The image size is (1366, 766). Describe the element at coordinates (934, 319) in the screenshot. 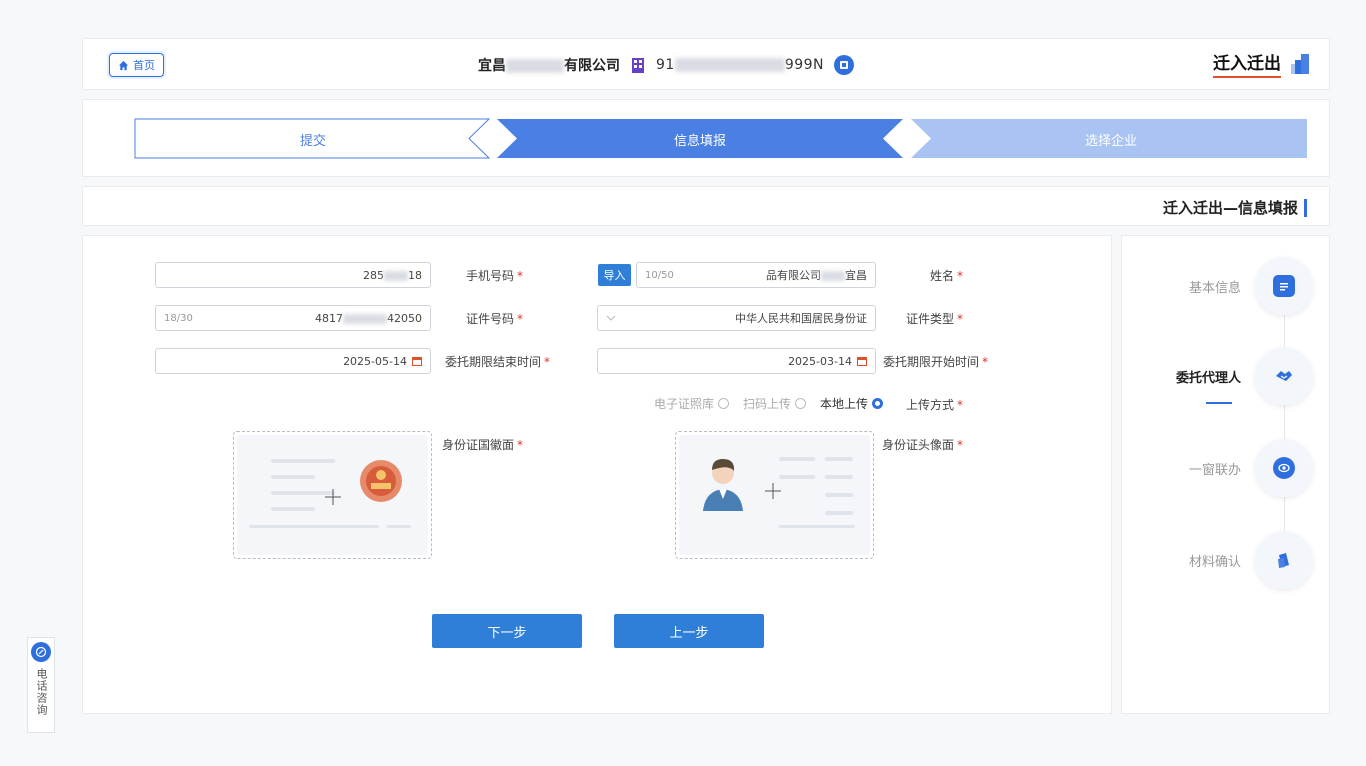

I see `cert-type-label: 证件类型 *` at that location.